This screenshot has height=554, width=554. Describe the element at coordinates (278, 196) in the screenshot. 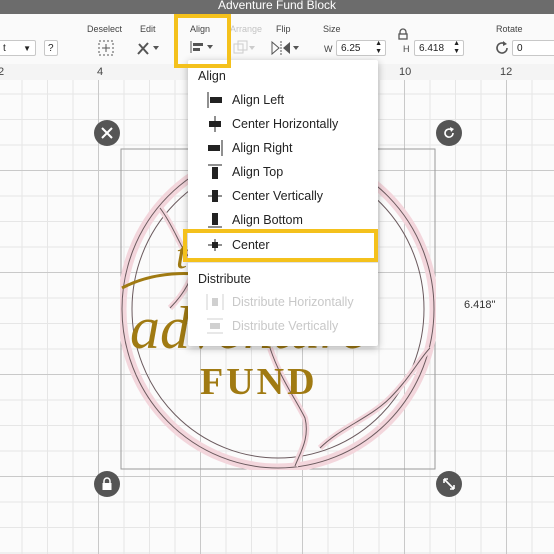

I see `menu-item-label: Center Vertically` at that location.